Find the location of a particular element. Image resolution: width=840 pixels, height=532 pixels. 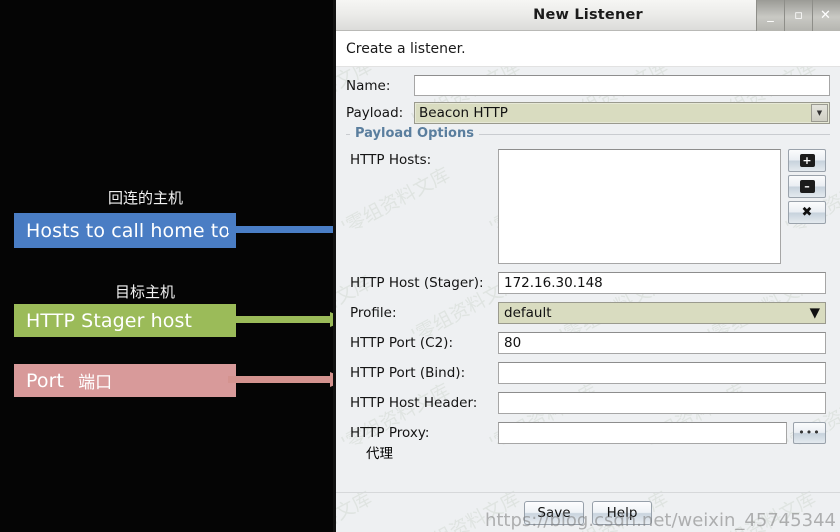

http-hosts-actions: + – ✖ is located at coordinates (807, 186).